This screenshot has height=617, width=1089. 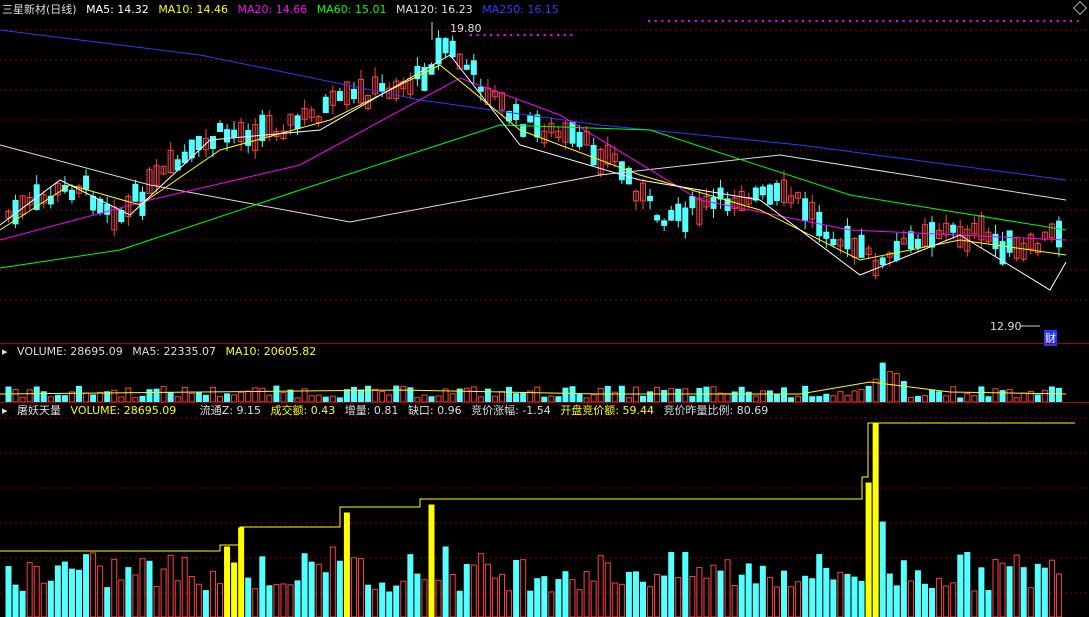 I want to click on volume-ma5-label: MA5: 22335.07, so click(x=174, y=351).